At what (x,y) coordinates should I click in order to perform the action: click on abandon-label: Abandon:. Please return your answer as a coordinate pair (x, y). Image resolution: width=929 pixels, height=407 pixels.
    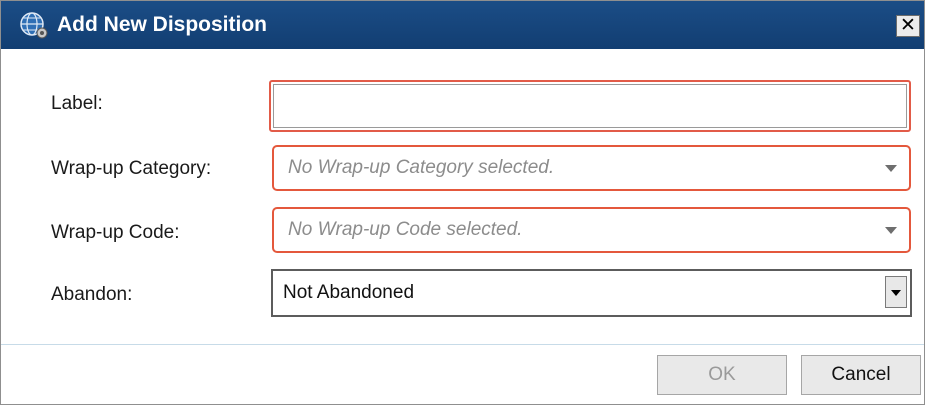
    Looking at the image, I should click on (92, 294).